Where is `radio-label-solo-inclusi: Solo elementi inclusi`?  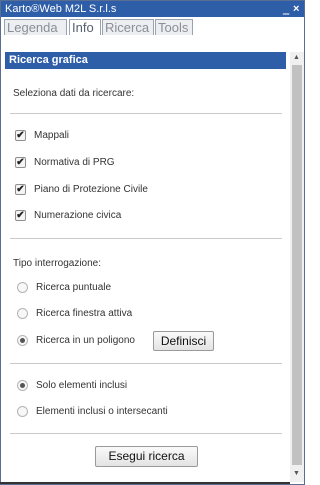 radio-label-solo-inclusi: Solo elementi inclusi is located at coordinates (82, 385).